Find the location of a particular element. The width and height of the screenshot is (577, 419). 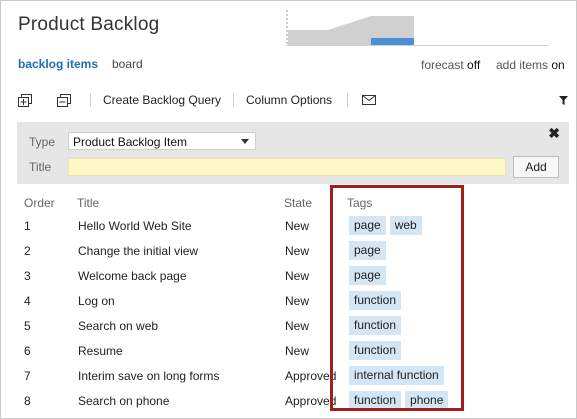

row-title: Search on phone is located at coordinates (123, 401).